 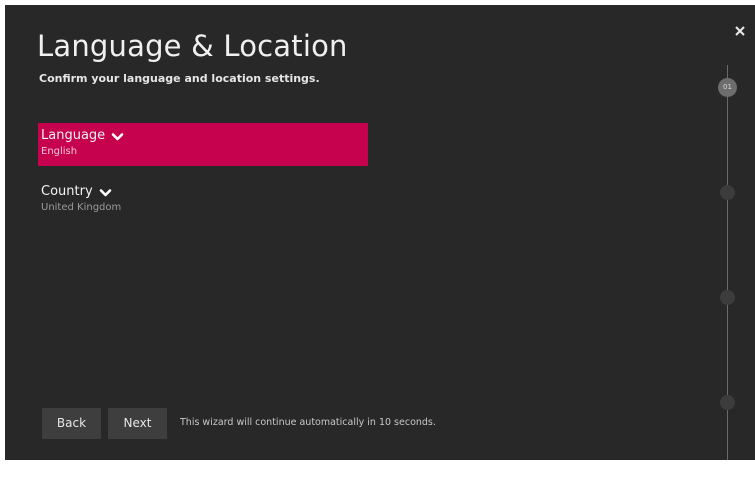 I want to click on next-button: Next, so click(x=137, y=423).